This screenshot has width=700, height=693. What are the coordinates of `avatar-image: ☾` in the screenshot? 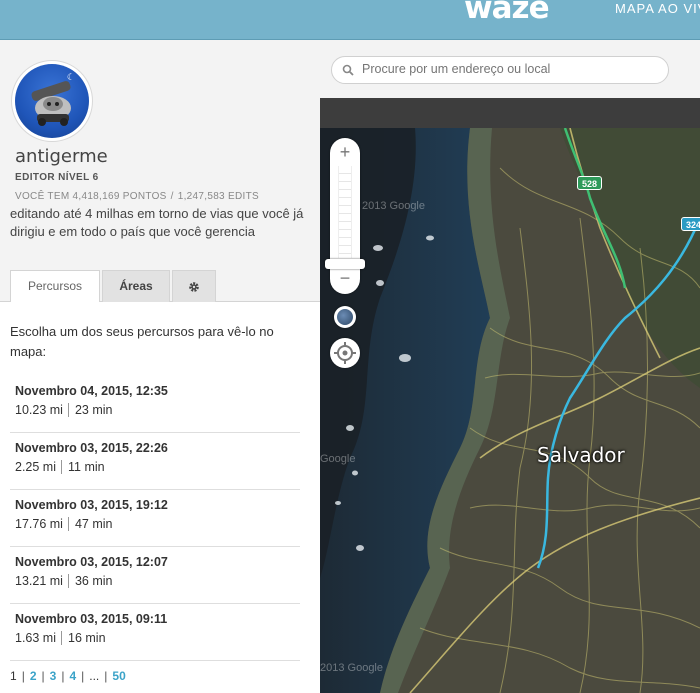 It's located at (52, 101).